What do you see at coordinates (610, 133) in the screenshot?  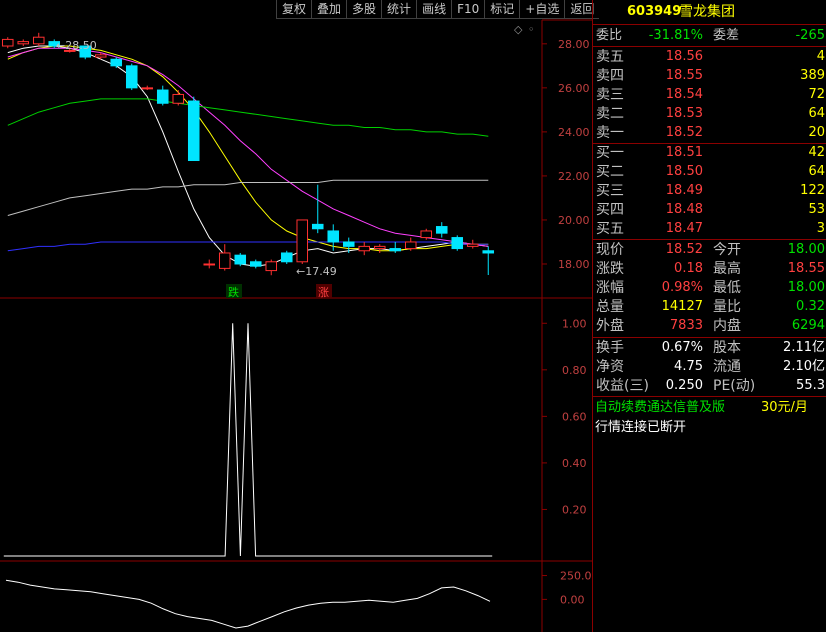 I see `asks-label: 卖一` at bounding box center [610, 133].